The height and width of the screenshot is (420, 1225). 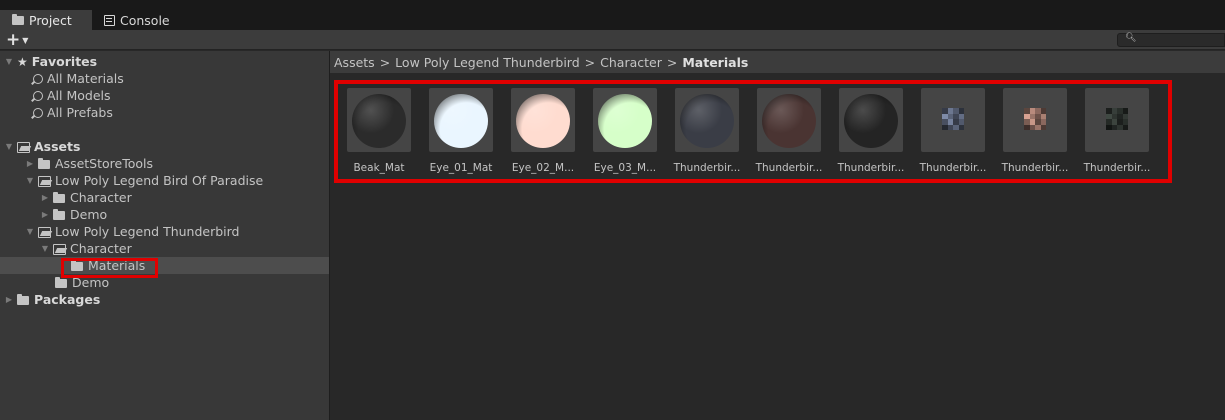 What do you see at coordinates (13, 40) in the screenshot?
I see `plus-icon: +` at bounding box center [13, 40].